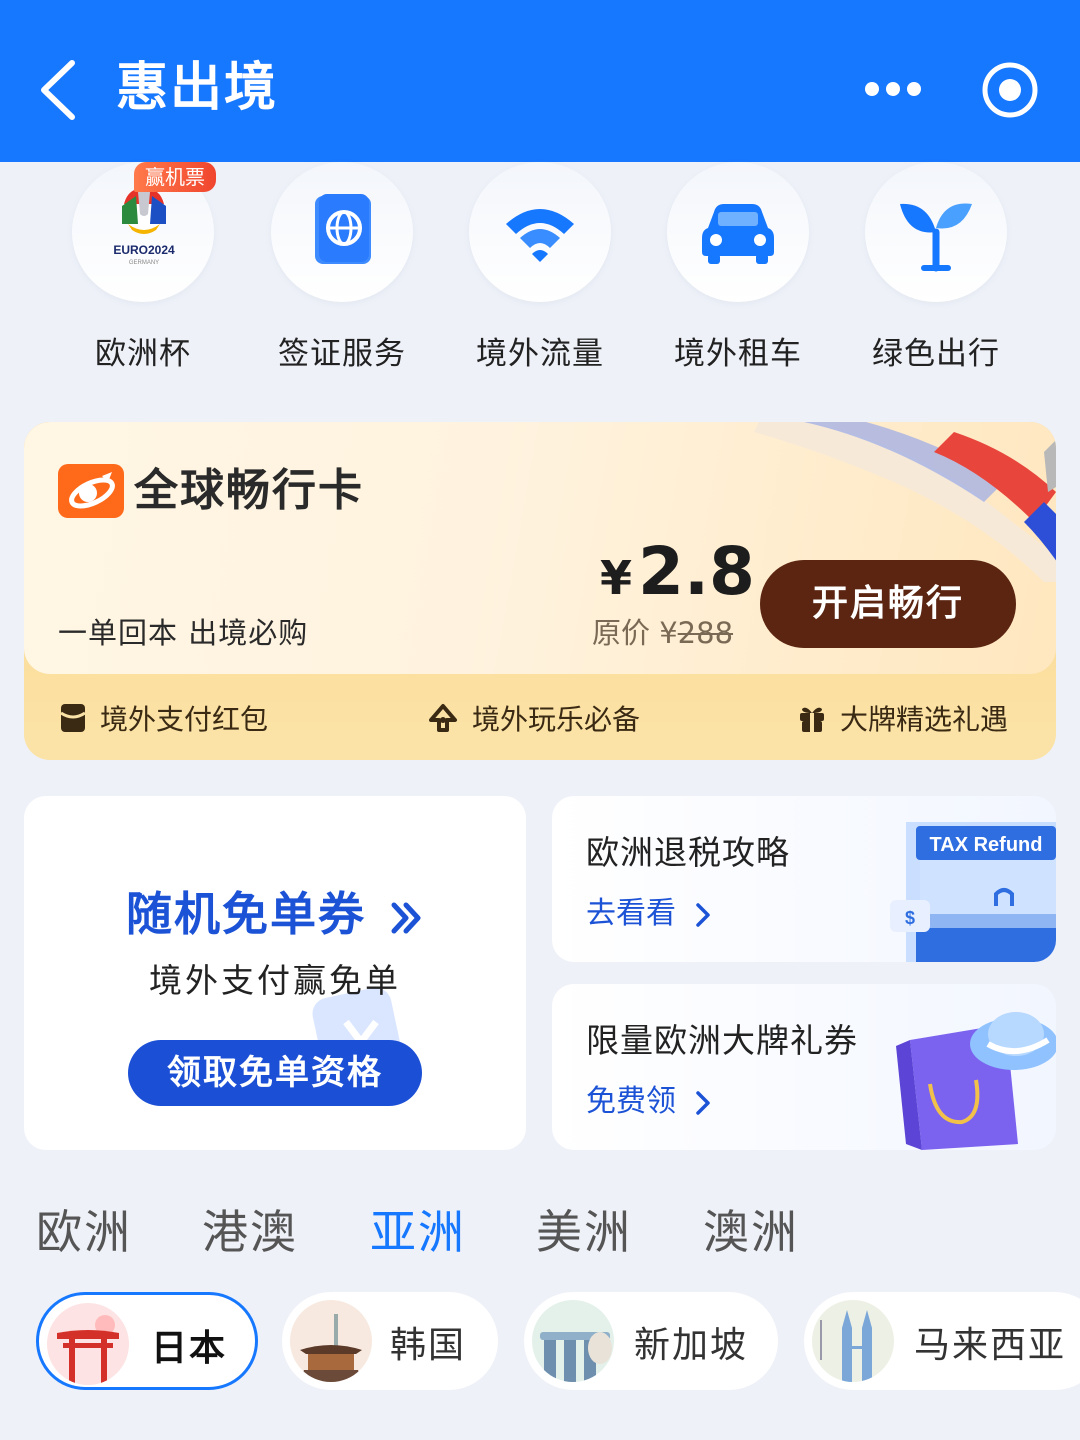 The height and width of the screenshot is (1440, 1080). What do you see at coordinates (635, 633) in the screenshot?
I see `original-price-label: 原价 ¥` at bounding box center [635, 633].